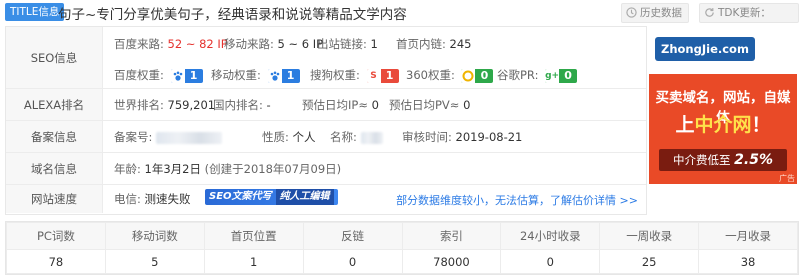  I want to click on icp-nature-label: 性质:, so click(275, 137).